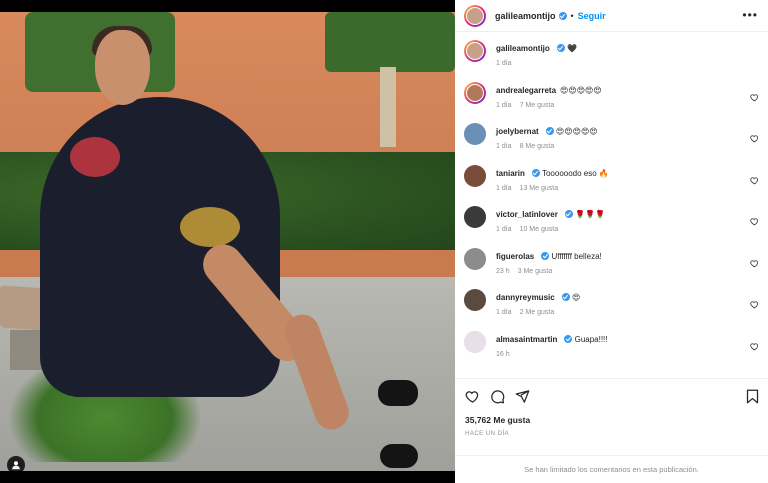 This screenshot has width=768, height=483. I want to click on more-options-button: •••, so click(750, 15).